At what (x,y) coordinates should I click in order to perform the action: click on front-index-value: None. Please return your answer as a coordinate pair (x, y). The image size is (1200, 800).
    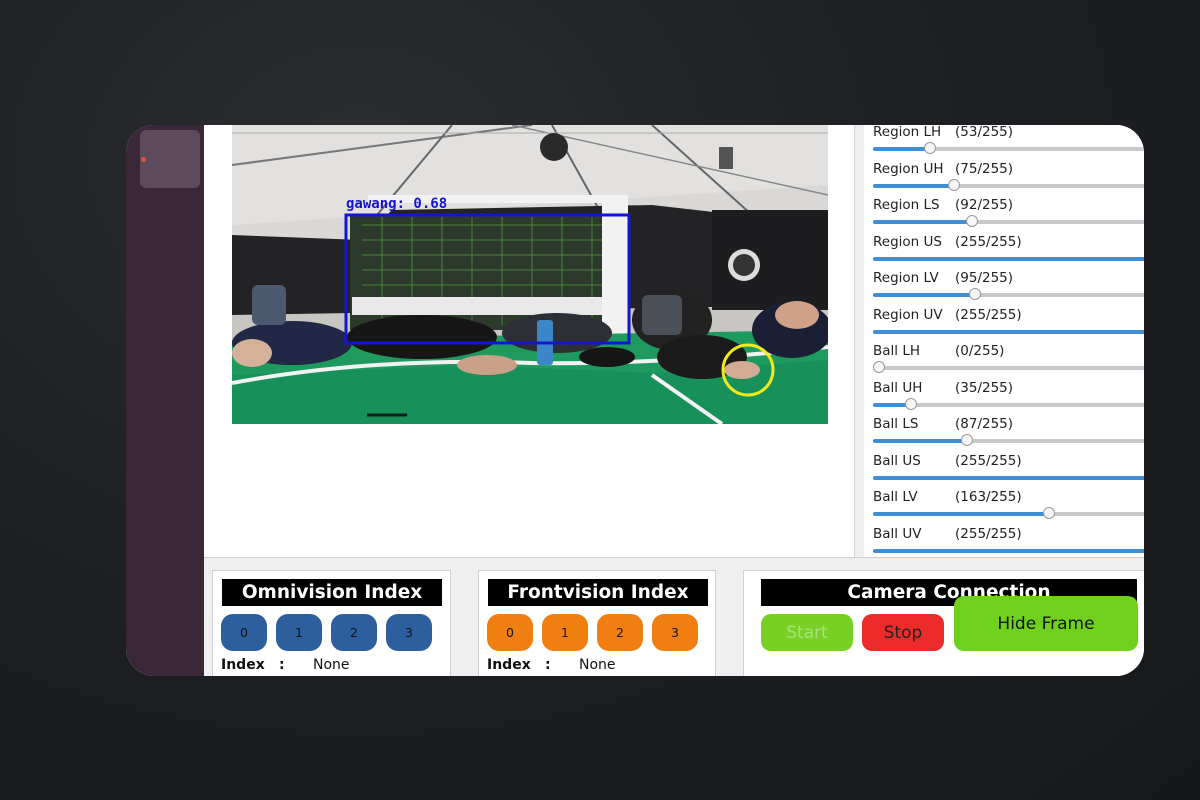
    Looking at the image, I should click on (597, 665).